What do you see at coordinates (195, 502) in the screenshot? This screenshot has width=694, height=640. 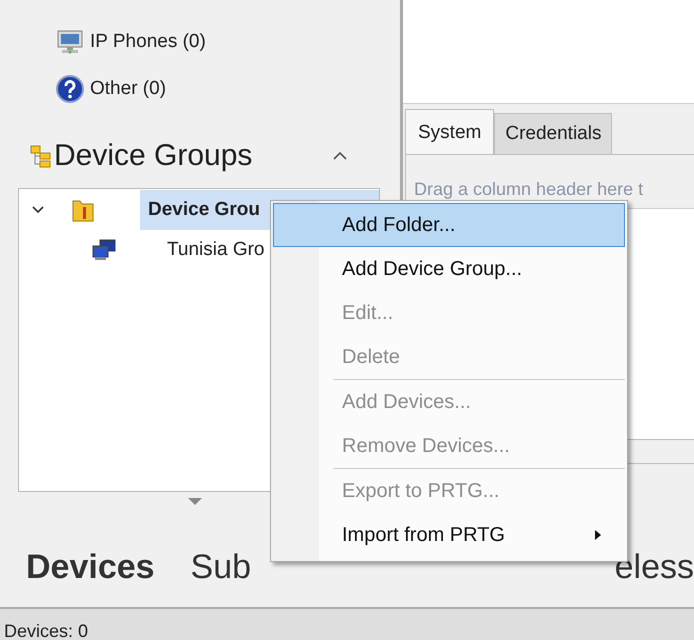 I see `scroll-down-icon` at bounding box center [195, 502].